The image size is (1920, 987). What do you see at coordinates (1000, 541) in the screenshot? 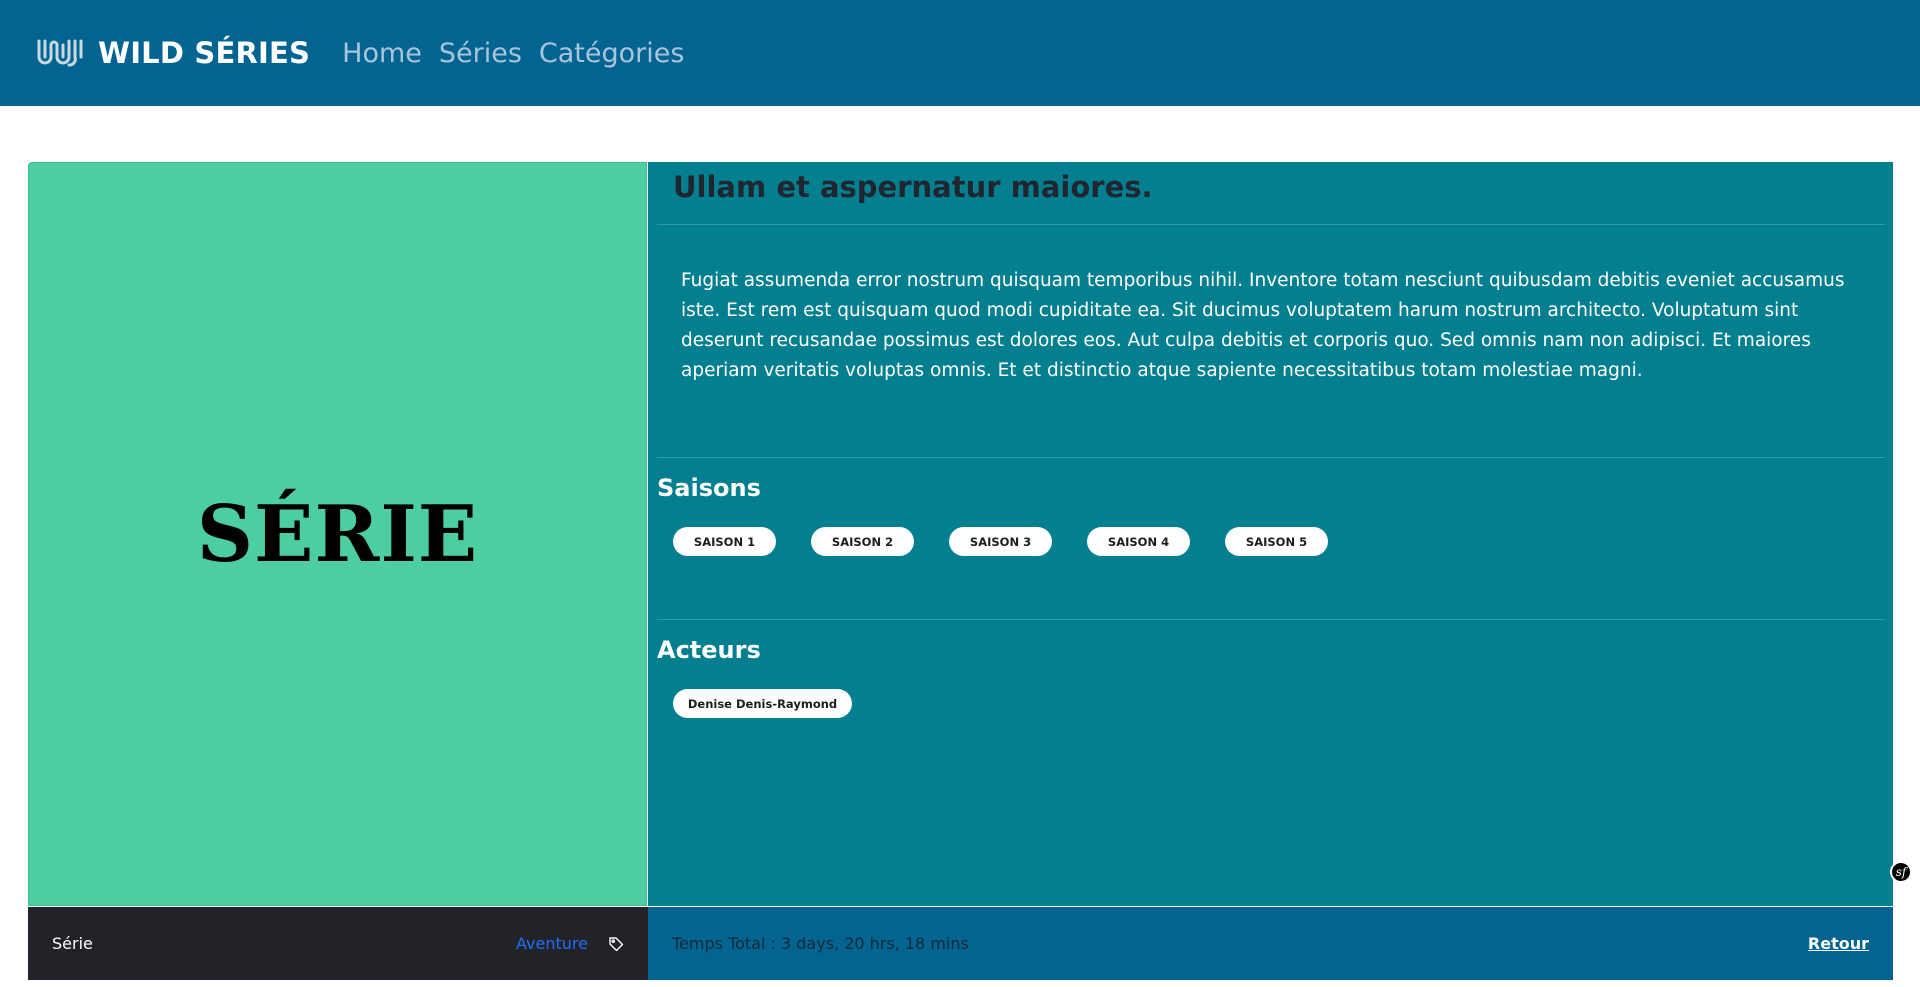
I see `season-button-3: SAISON 3` at bounding box center [1000, 541].